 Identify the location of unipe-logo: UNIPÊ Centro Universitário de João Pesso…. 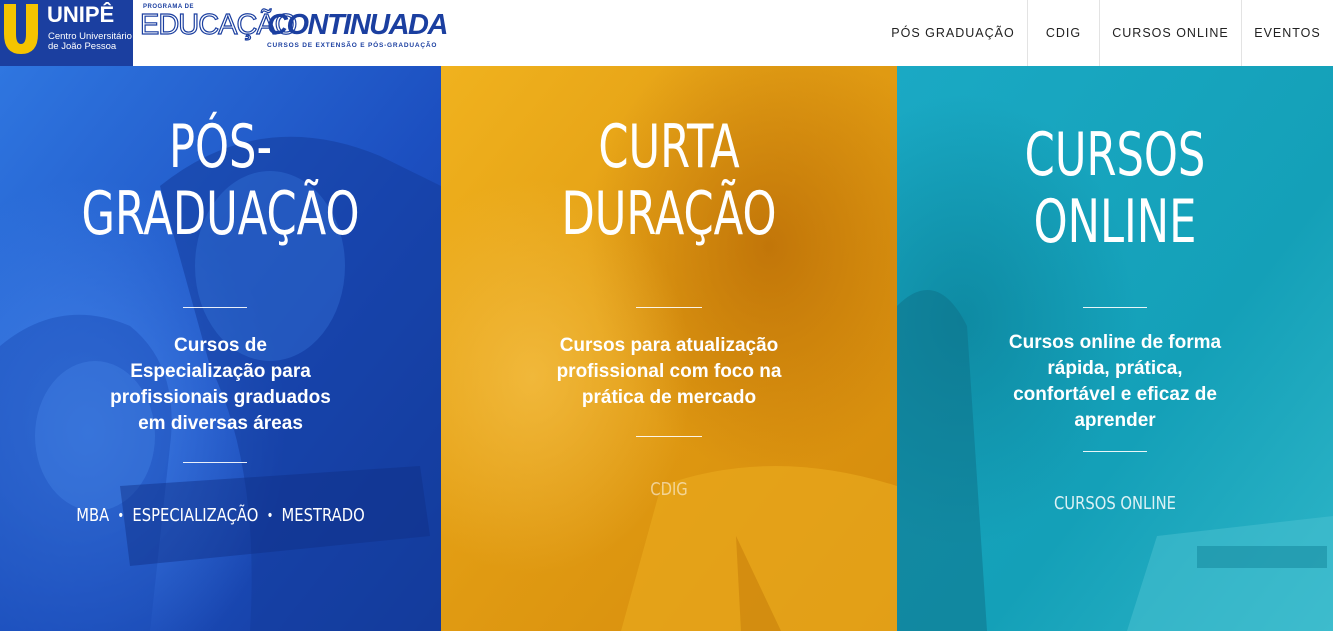
(66, 33).